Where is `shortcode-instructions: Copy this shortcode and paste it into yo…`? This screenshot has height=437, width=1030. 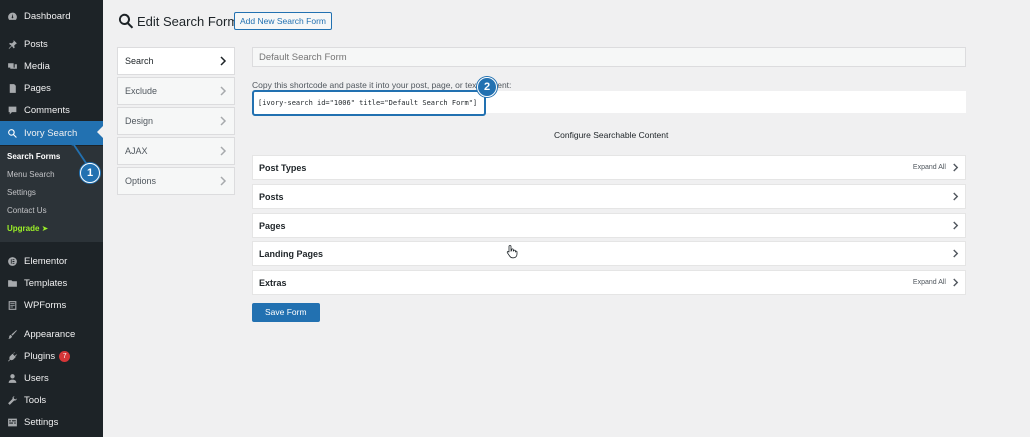
shortcode-instructions: Copy this shortcode and paste it into yo… is located at coordinates (382, 85).